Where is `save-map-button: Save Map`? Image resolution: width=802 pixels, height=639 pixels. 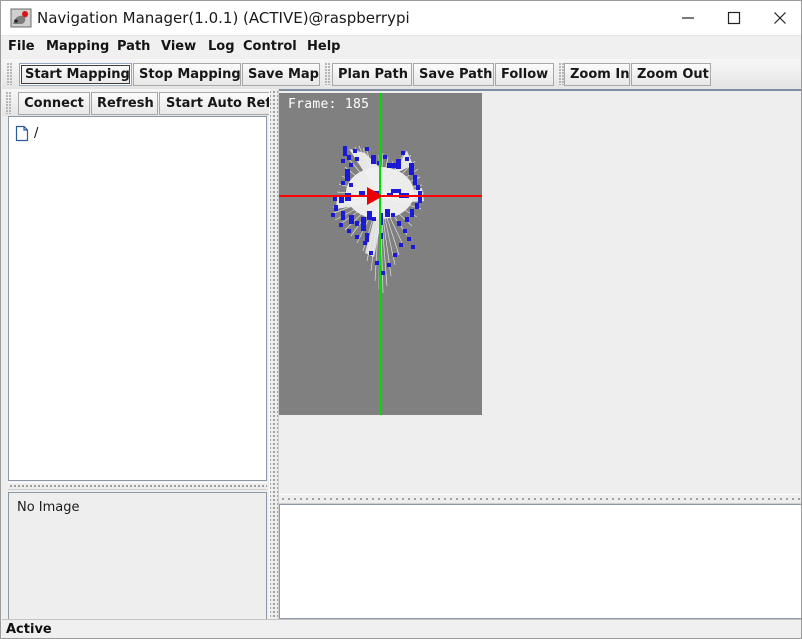 save-map-button: Save Map is located at coordinates (281, 74).